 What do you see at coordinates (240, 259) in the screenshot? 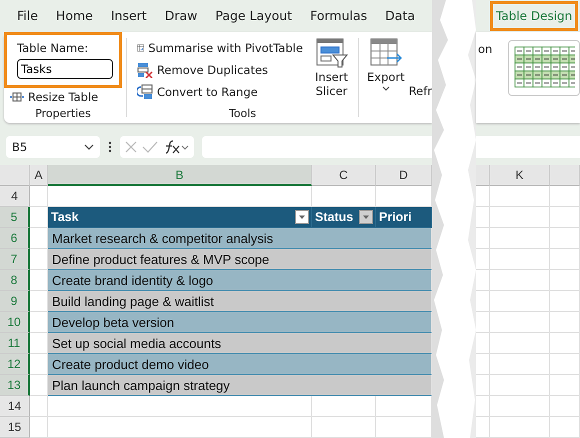
I see `table-cell: Define product features & MVP scope` at bounding box center [240, 259].